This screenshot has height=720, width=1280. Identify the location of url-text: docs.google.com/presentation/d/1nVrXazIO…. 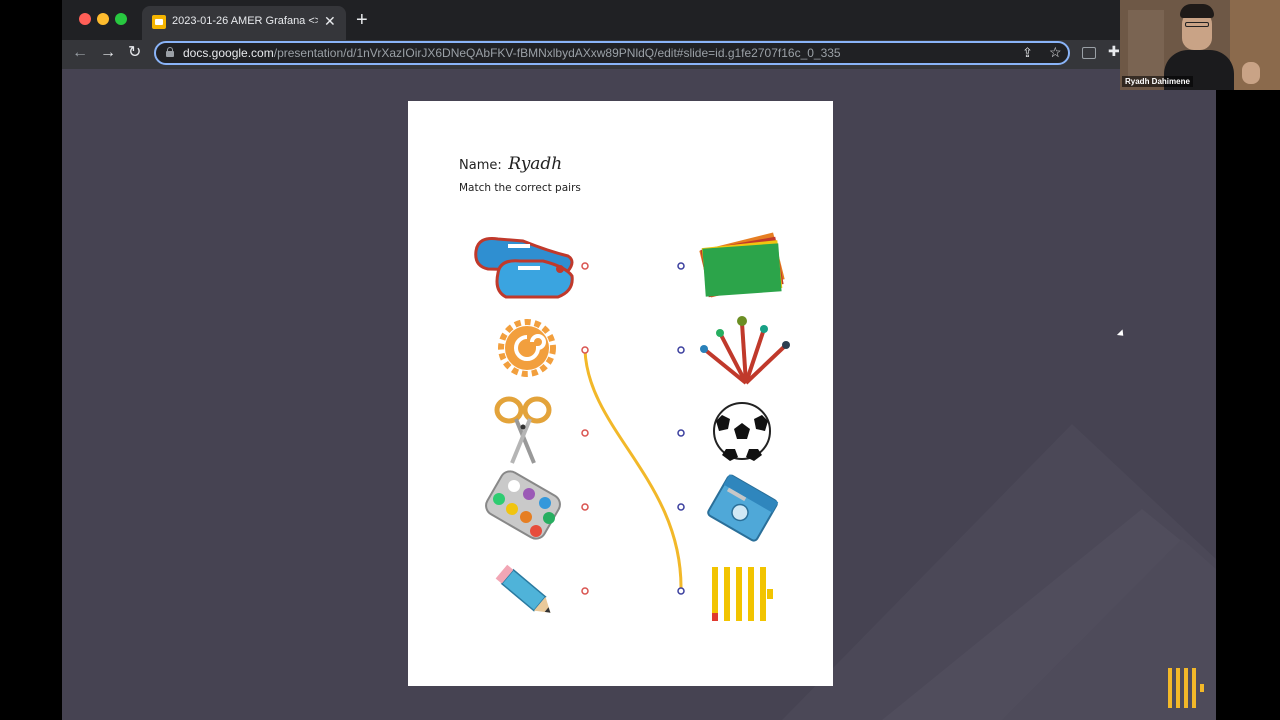
(512, 53).